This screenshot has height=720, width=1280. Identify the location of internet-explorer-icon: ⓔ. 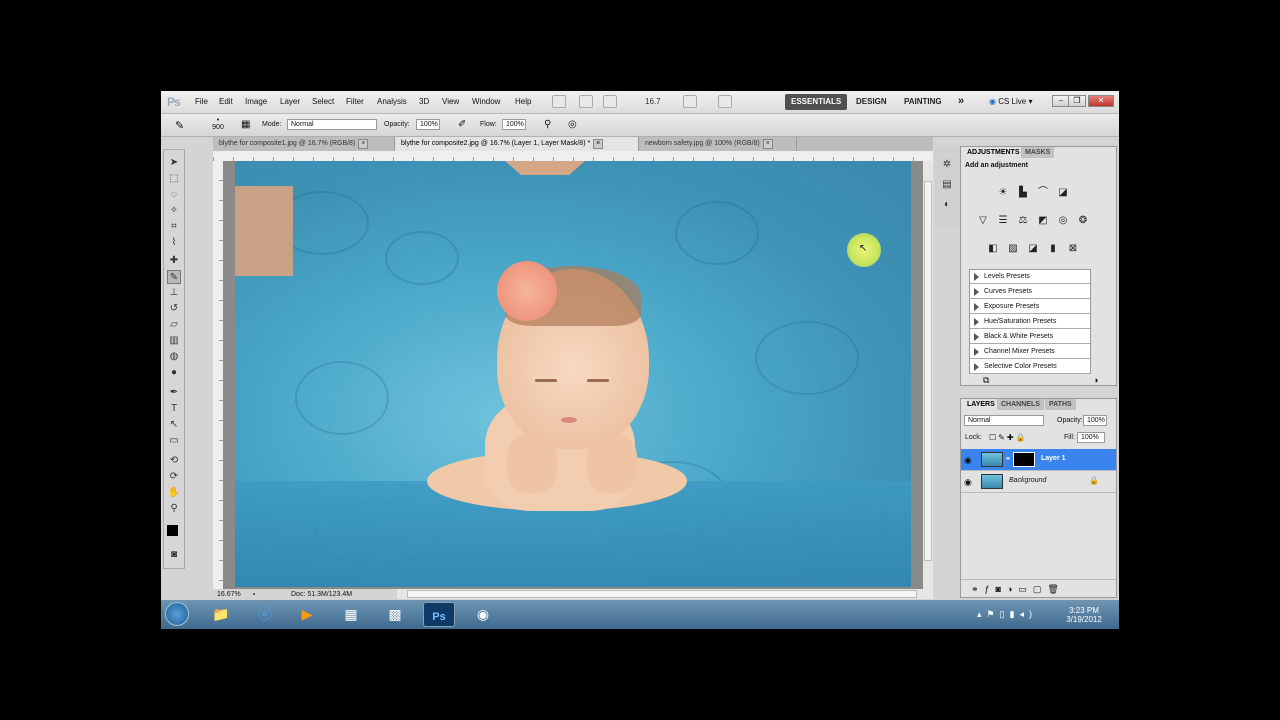
(265, 614).